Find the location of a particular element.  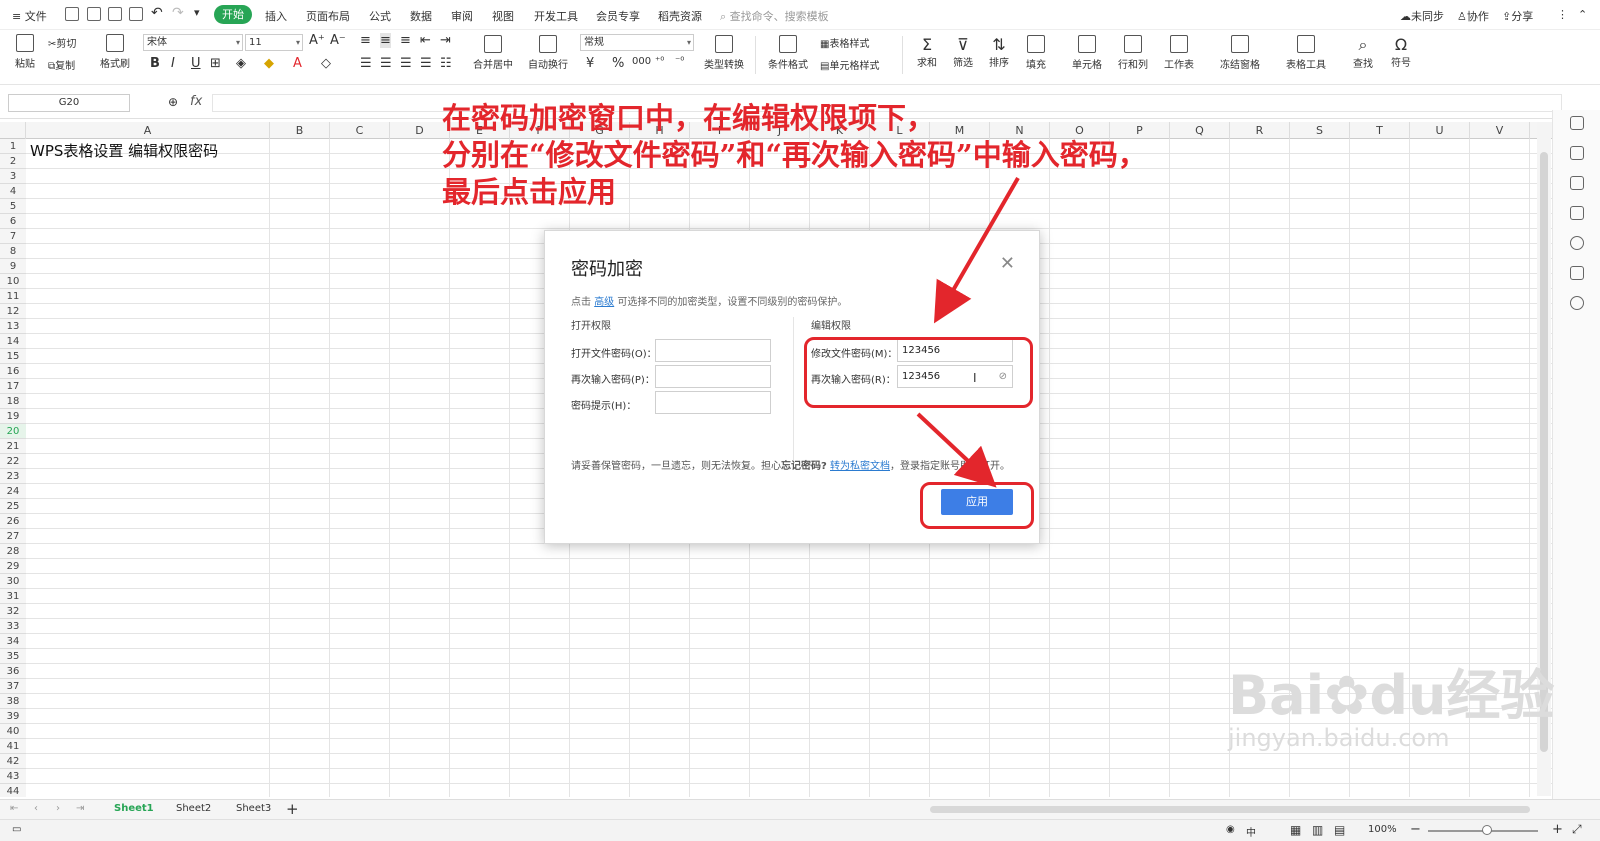

watermark-url: jingyan.baidu.com is located at coordinates (1339, 738).